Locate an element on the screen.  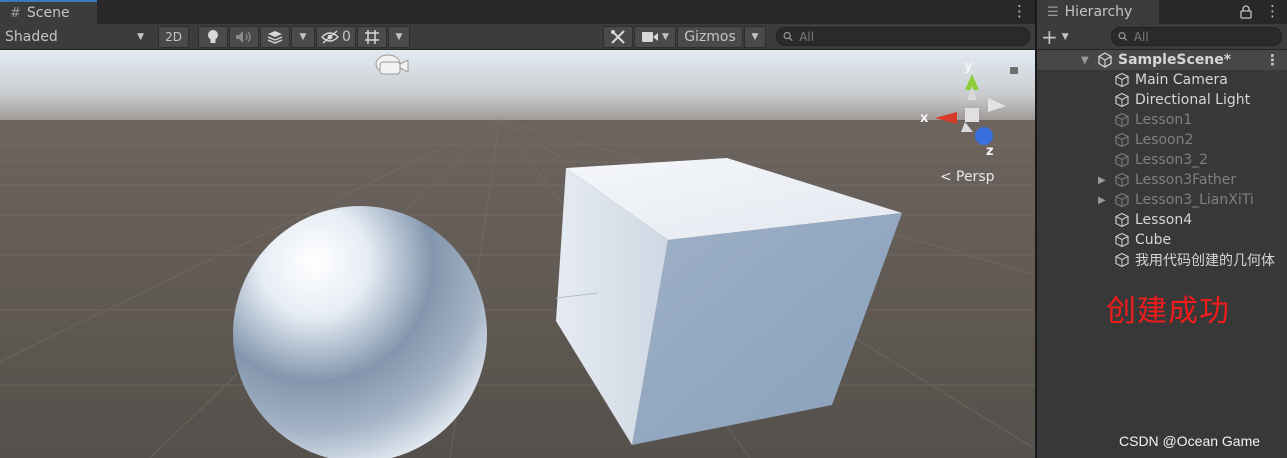
hierarchy-item-label: Cube is located at coordinates (1153, 240).